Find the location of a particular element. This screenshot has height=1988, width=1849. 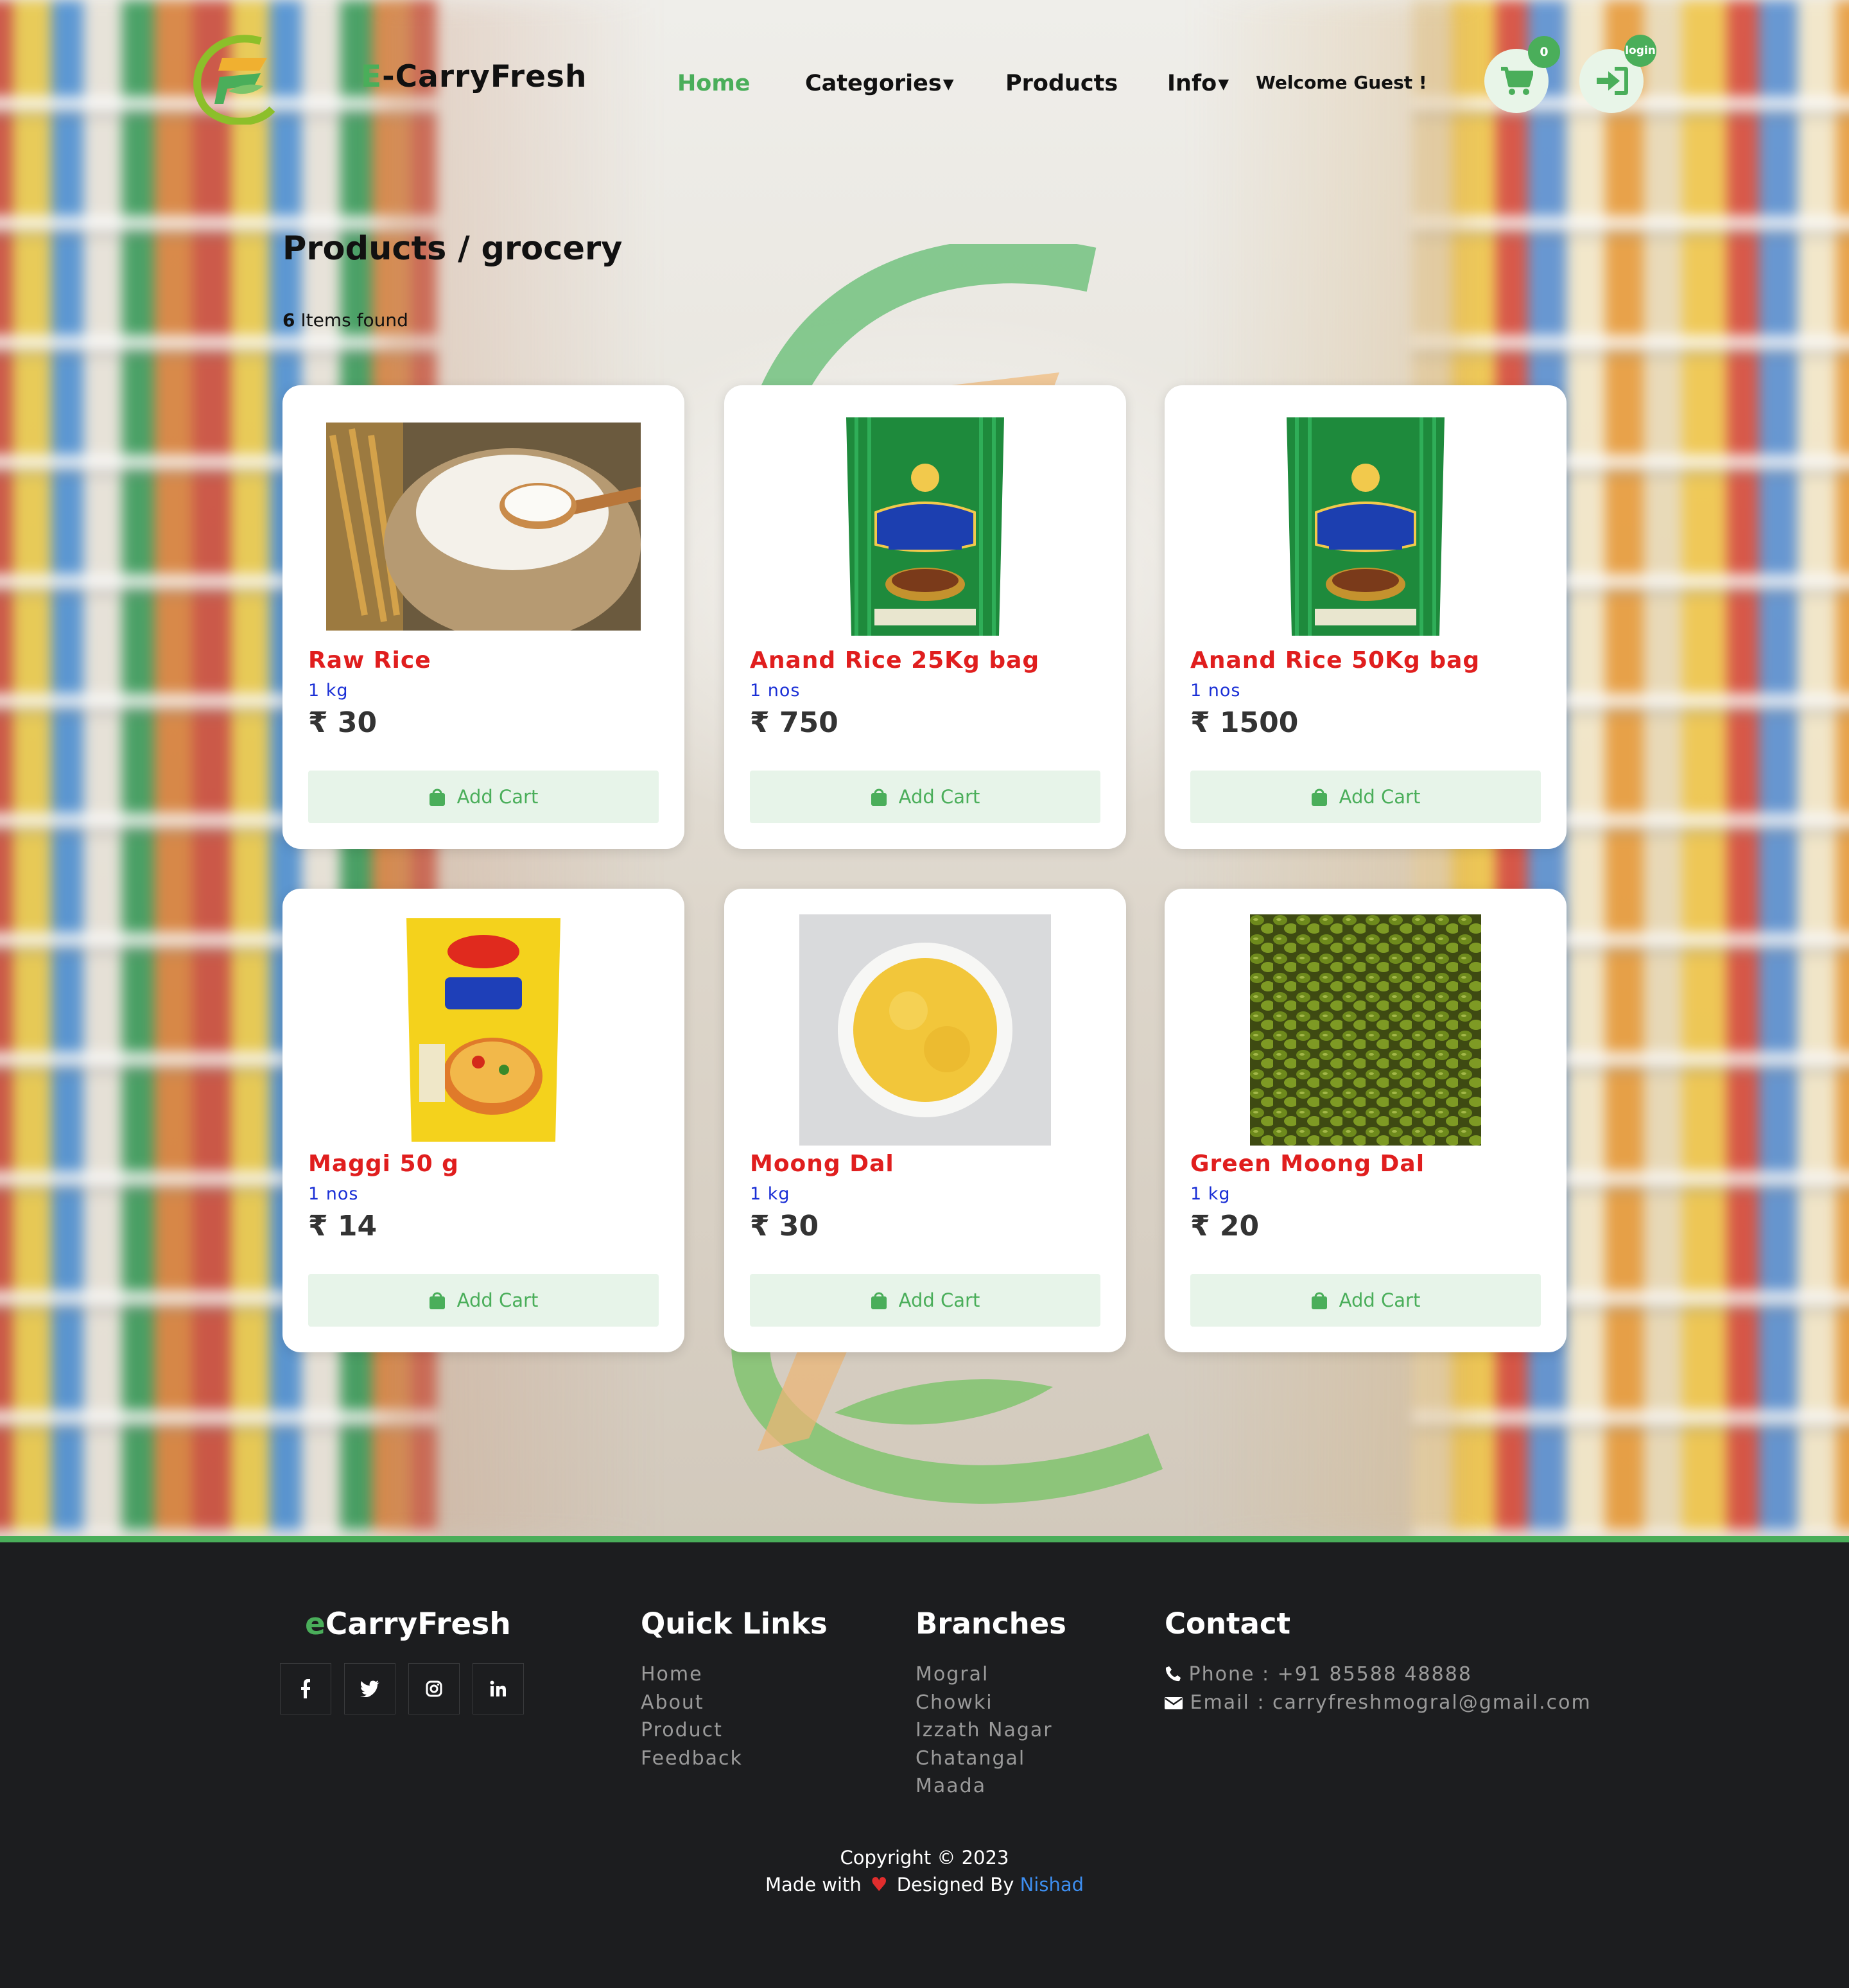

copyright-text: Copyright © 2023 is located at coordinates (924, 1858).